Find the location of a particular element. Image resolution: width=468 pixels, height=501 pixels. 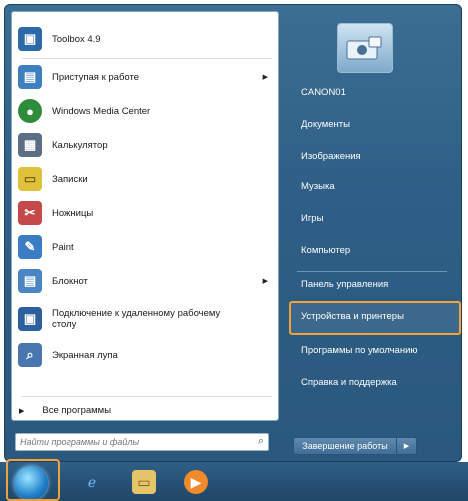

program-label: Paint is located at coordinates (63, 247).